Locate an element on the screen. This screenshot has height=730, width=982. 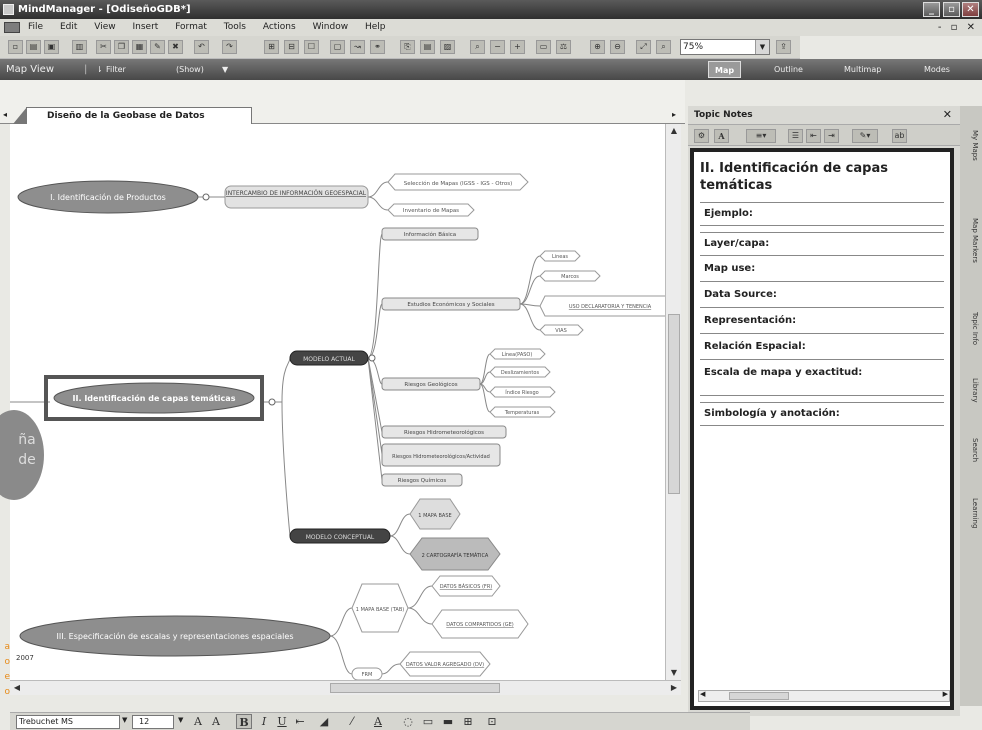
format-painter-icon: ✎ is located at coordinates (157, 47).